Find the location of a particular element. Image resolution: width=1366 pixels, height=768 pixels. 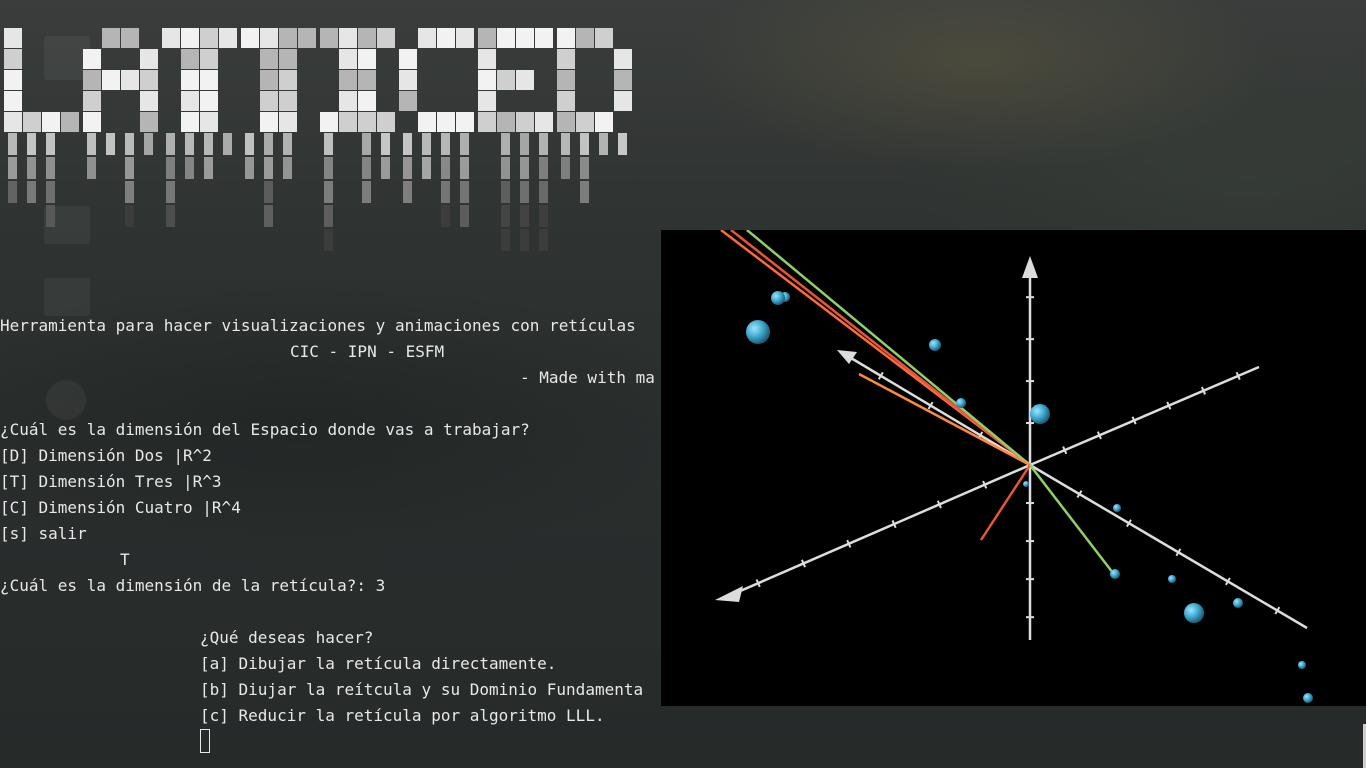

option-dimension-three: [T] Dimensión Tres |R^3 is located at coordinates (111, 481).